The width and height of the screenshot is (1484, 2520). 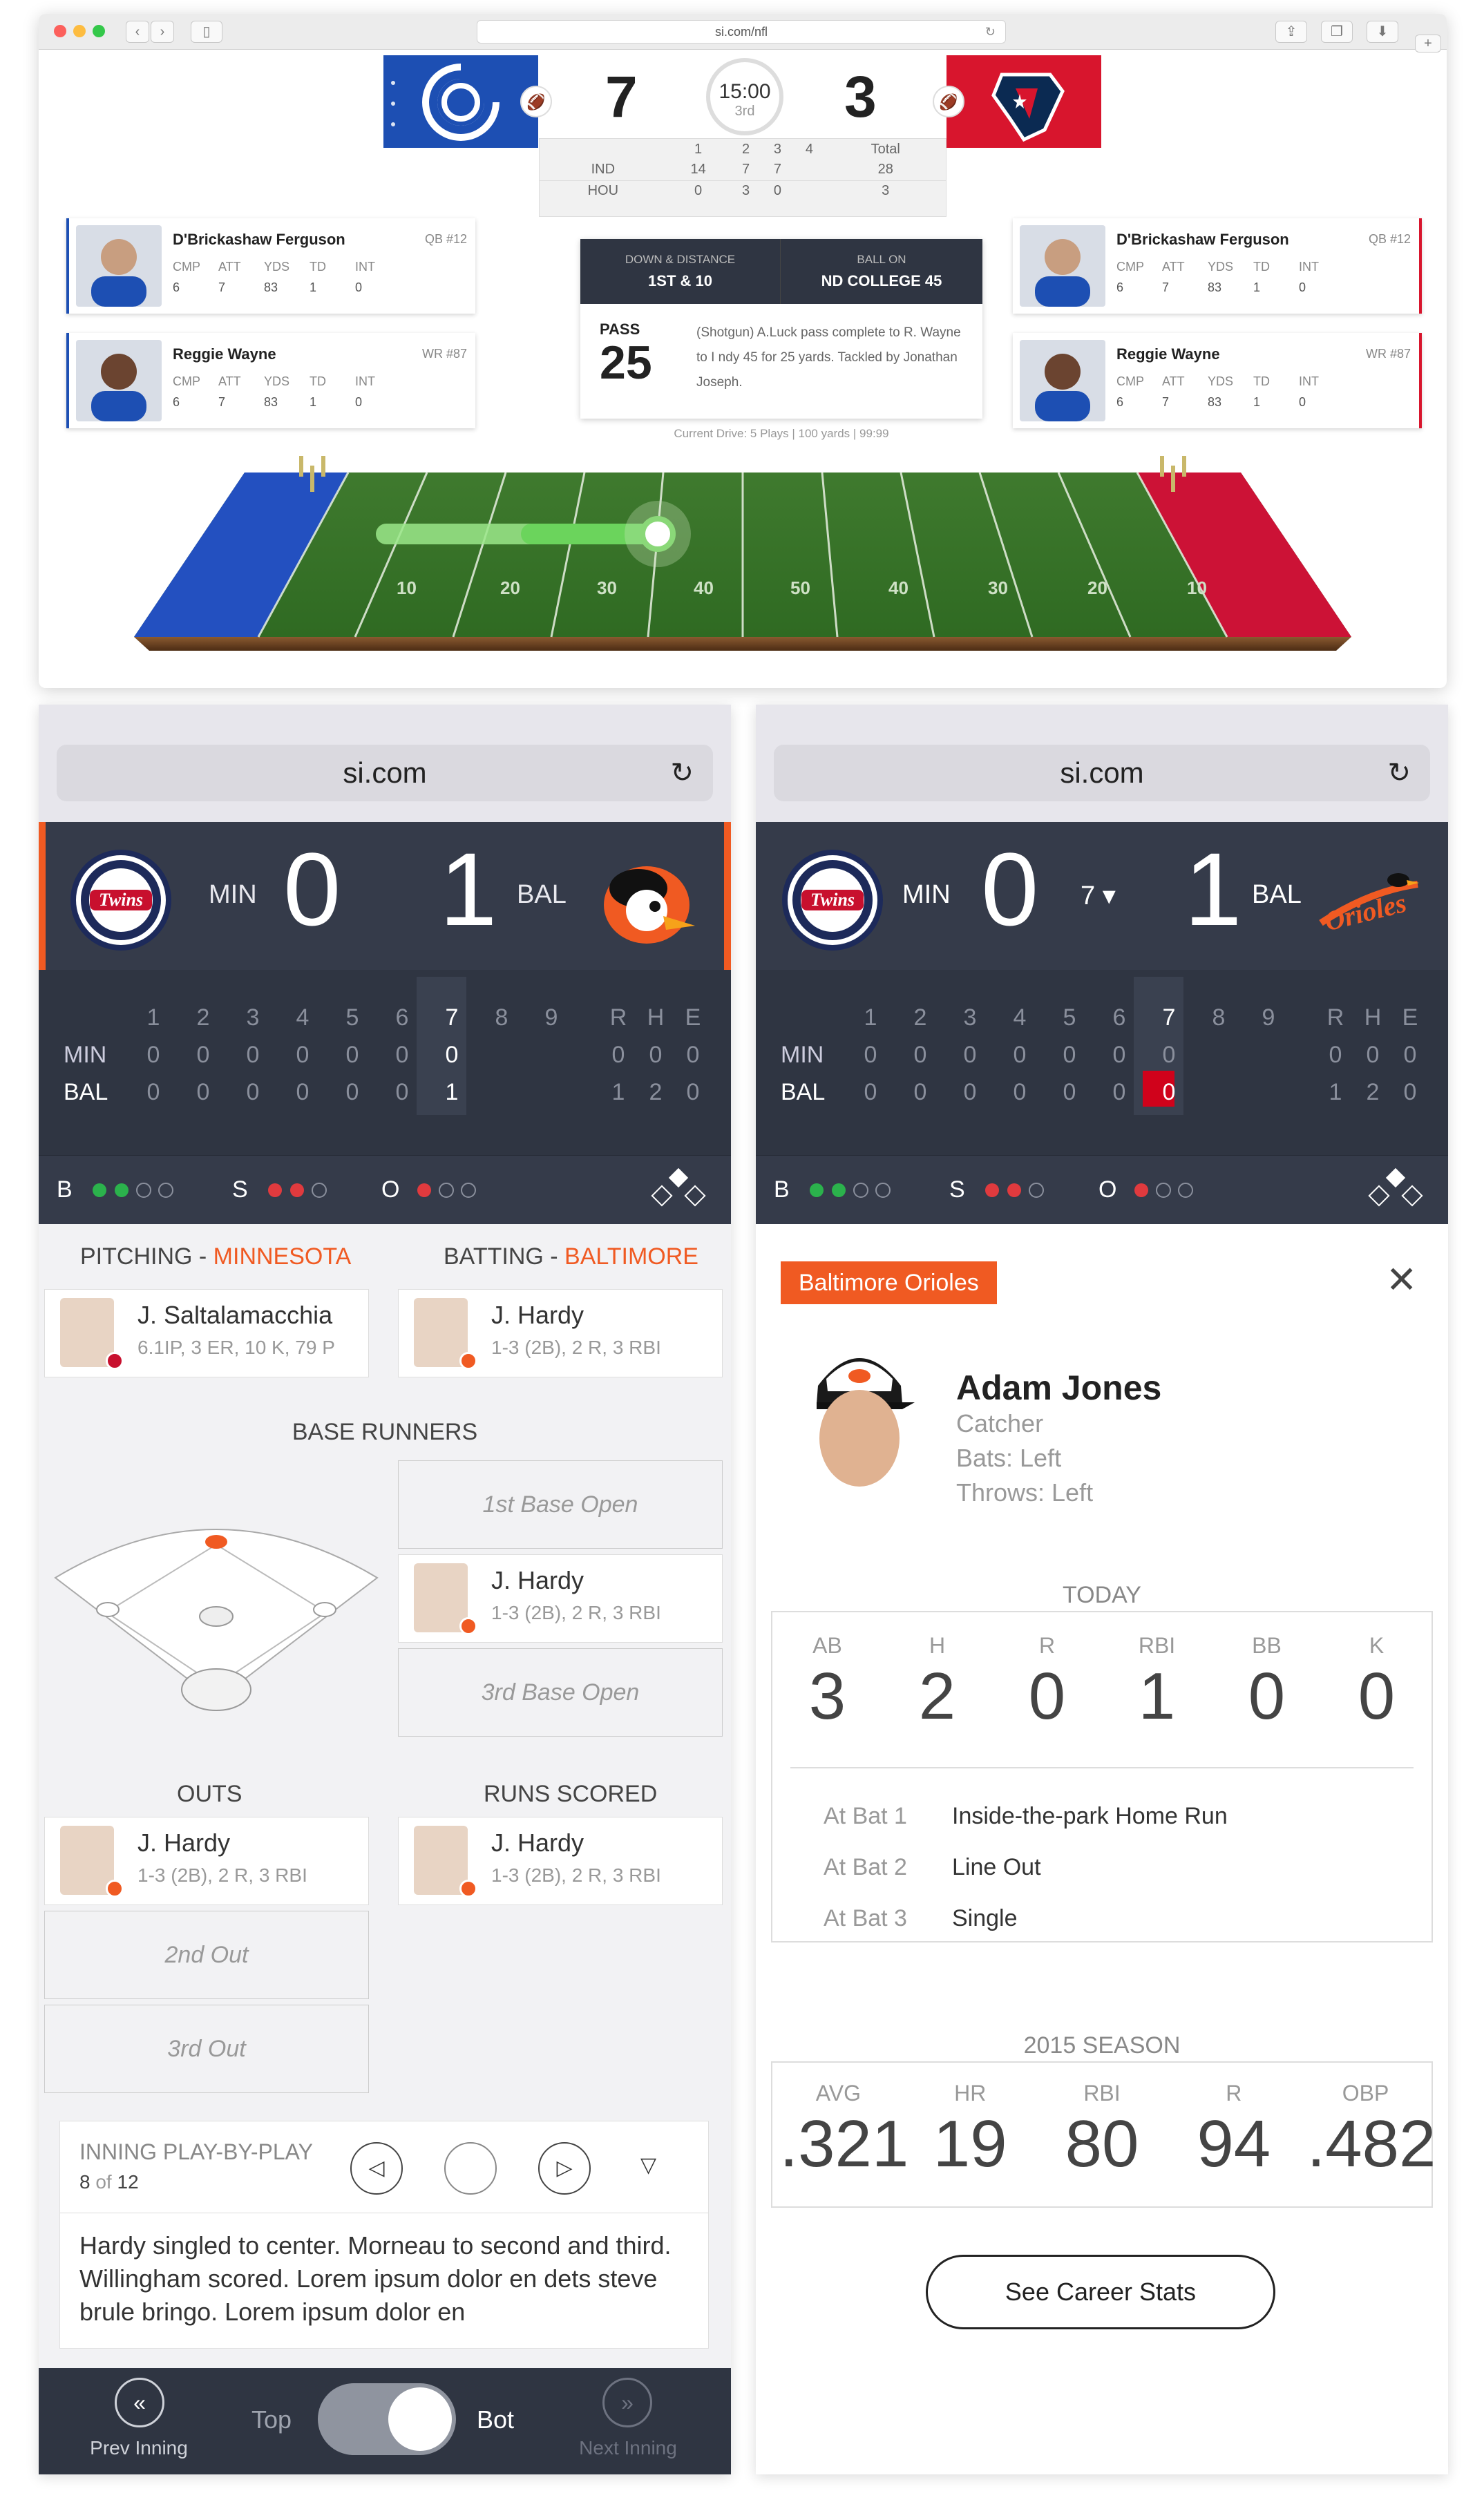 I want to click on download-icon: ⬇, so click(x=1382, y=32).